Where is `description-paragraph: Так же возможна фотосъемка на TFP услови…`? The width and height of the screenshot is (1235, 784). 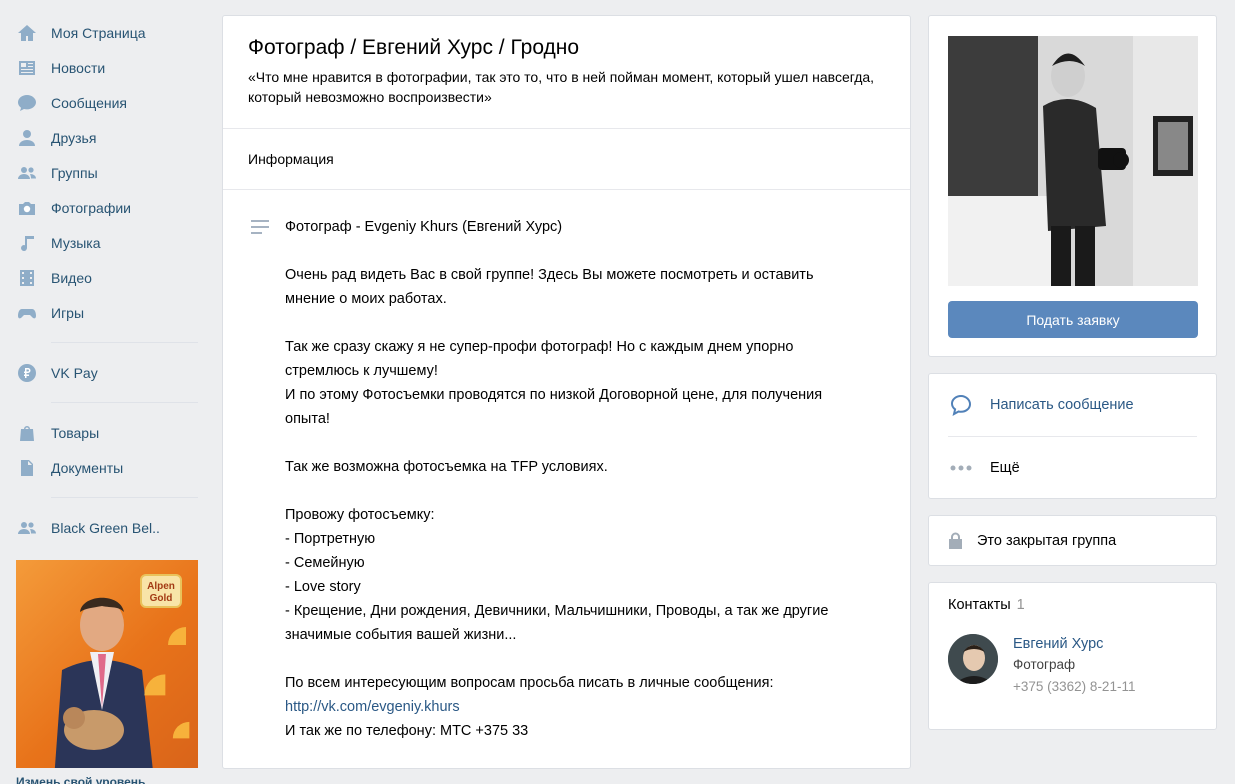
description-paragraph: Так же возможна фотосъемка на TFP услови… is located at coordinates (446, 467).